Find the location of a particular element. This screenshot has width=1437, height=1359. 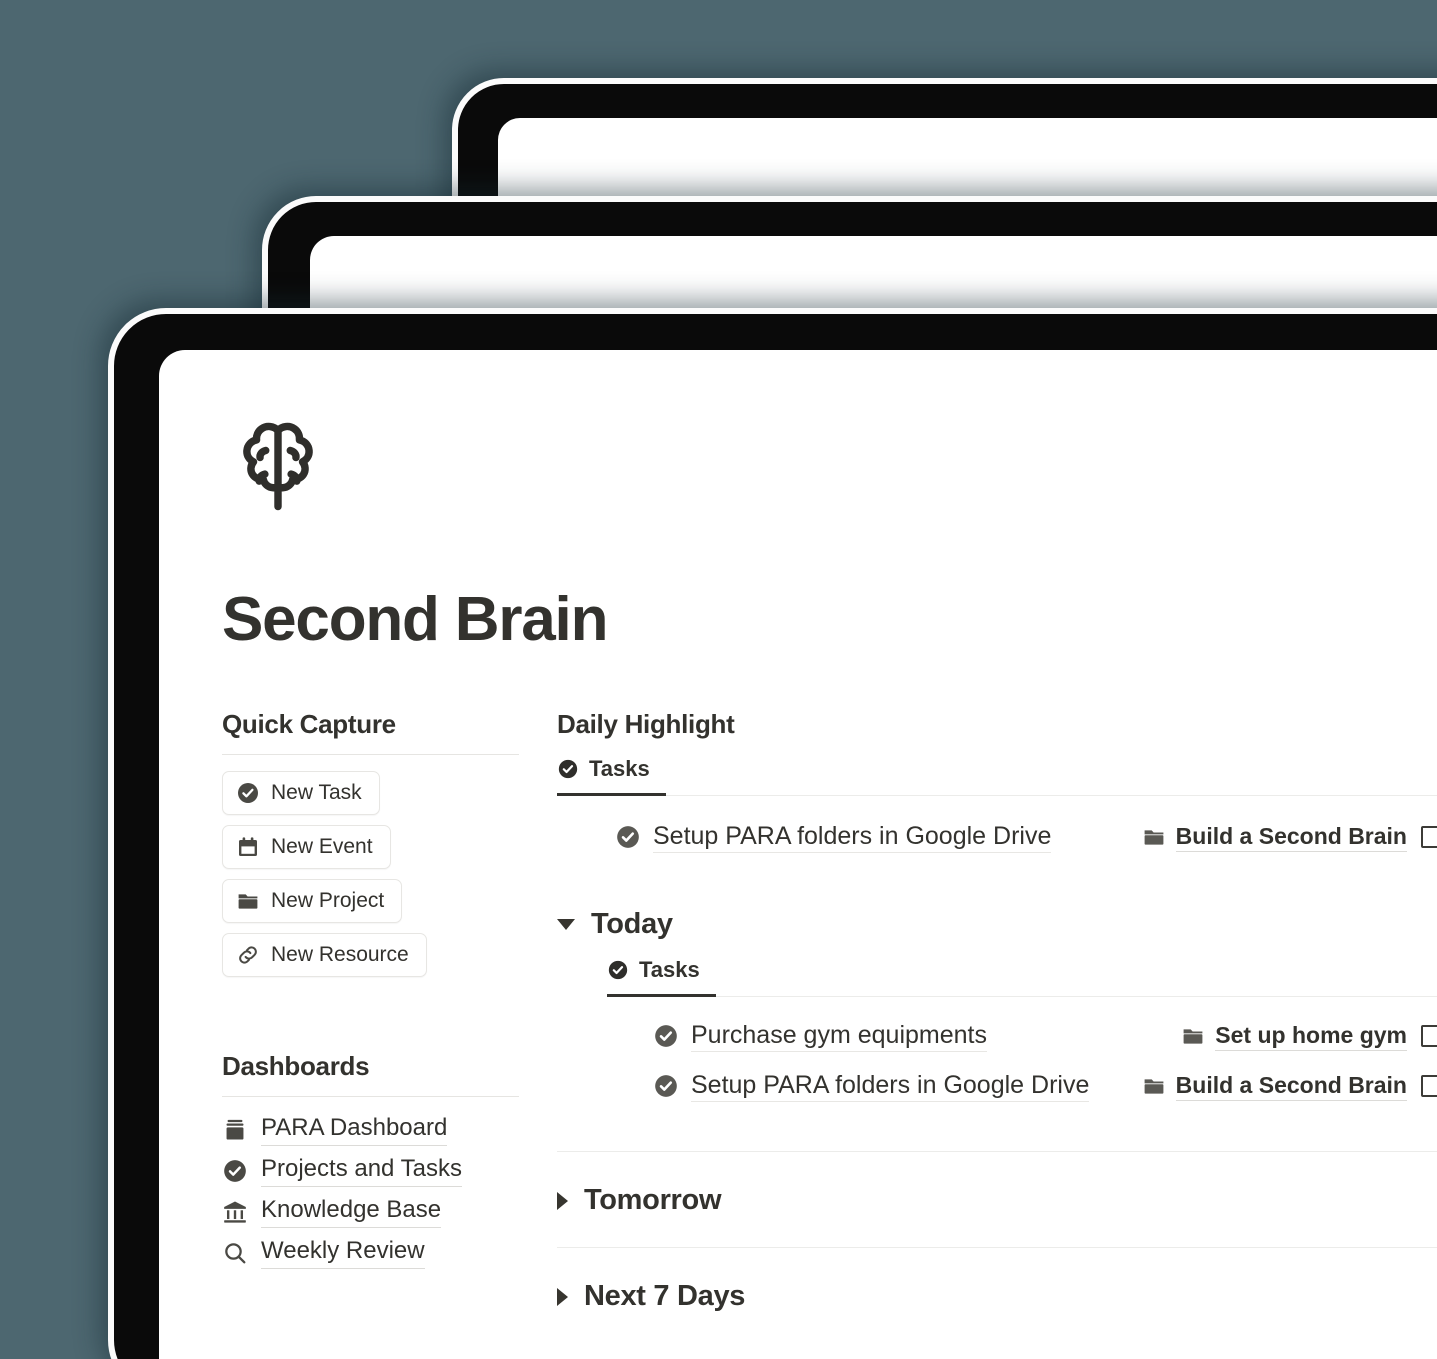

project-tag: Set up home gym is located at coordinates (1294, 1036).